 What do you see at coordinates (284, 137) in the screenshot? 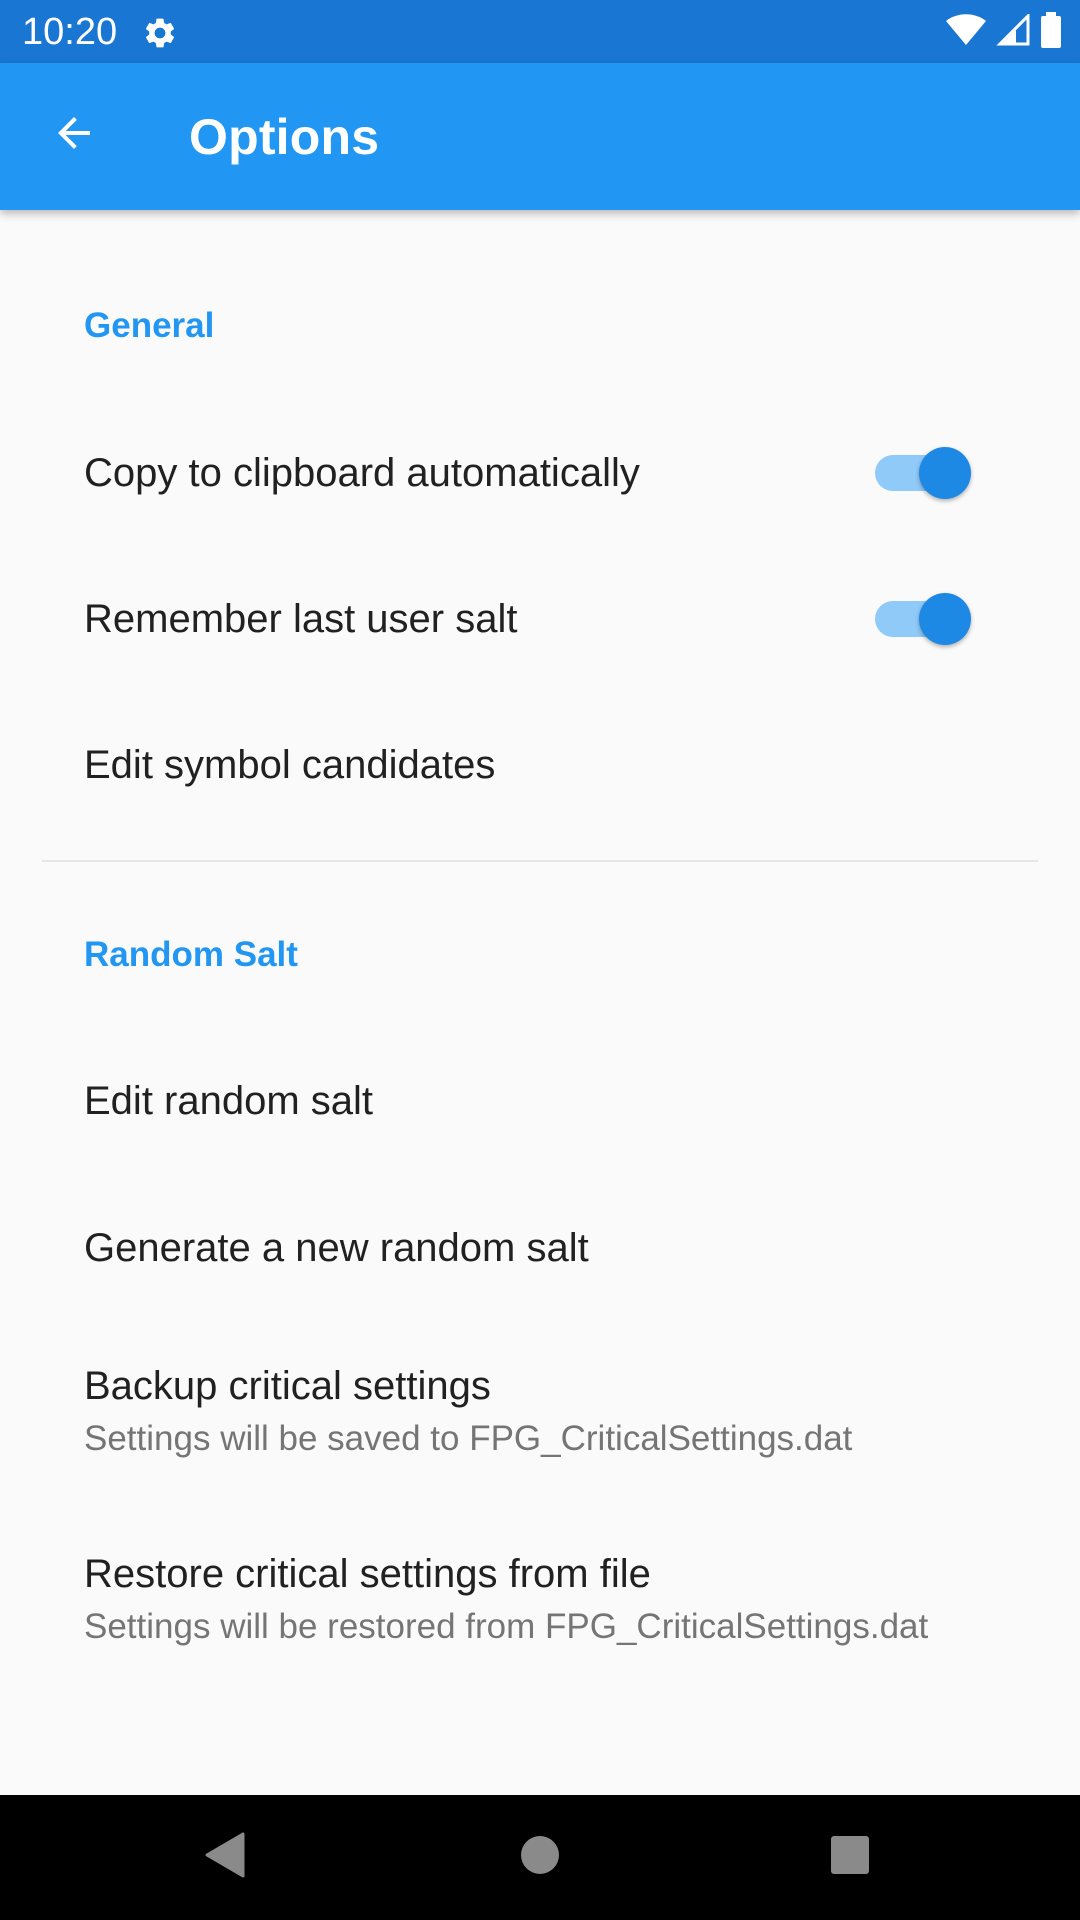
I see `page-title: Options` at bounding box center [284, 137].